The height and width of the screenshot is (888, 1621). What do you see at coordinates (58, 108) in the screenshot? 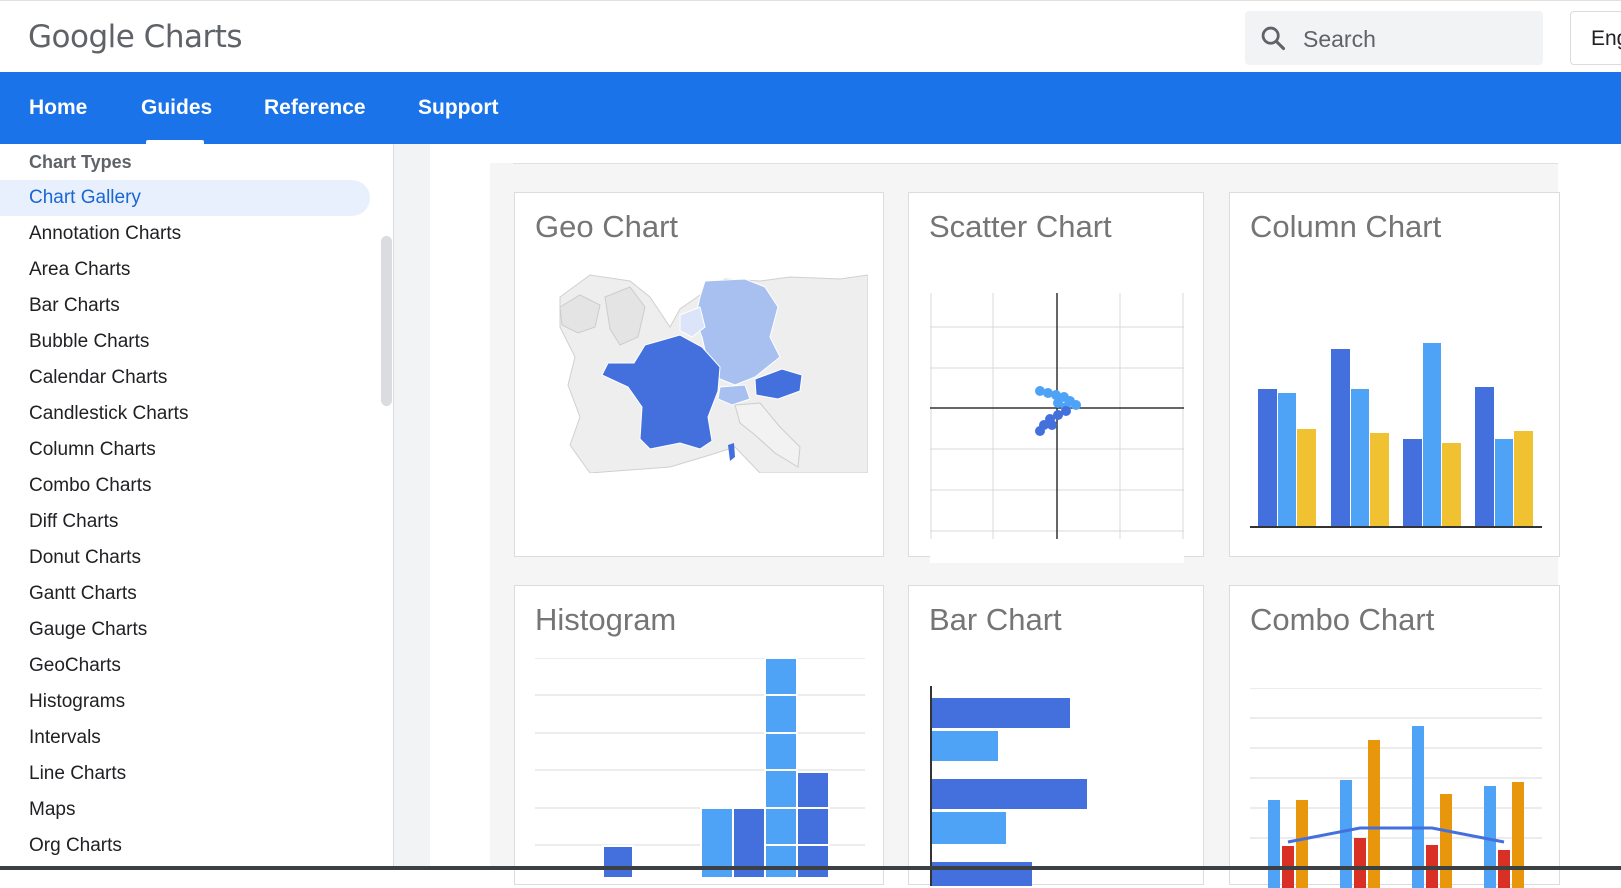
I see `tab-home: Home` at bounding box center [58, 108].